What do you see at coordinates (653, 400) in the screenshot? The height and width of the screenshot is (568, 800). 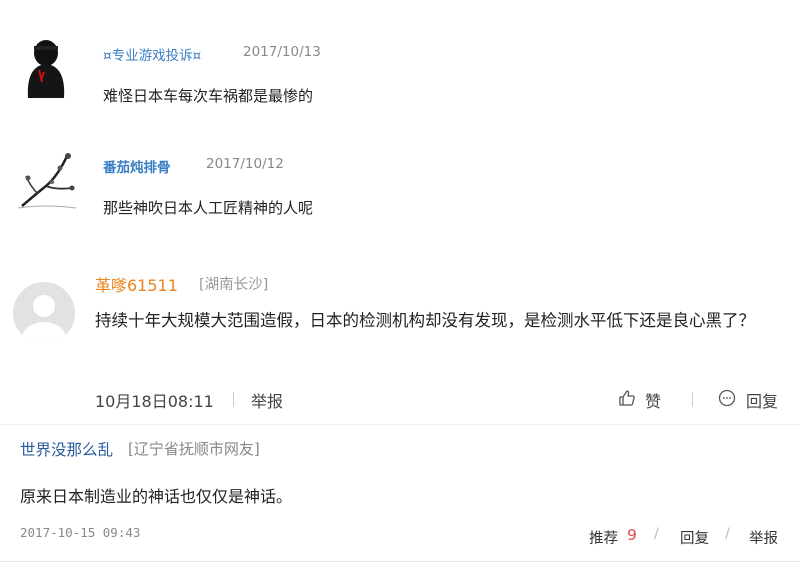 I see `like-button: 赞` at bounding box center [653, 400].